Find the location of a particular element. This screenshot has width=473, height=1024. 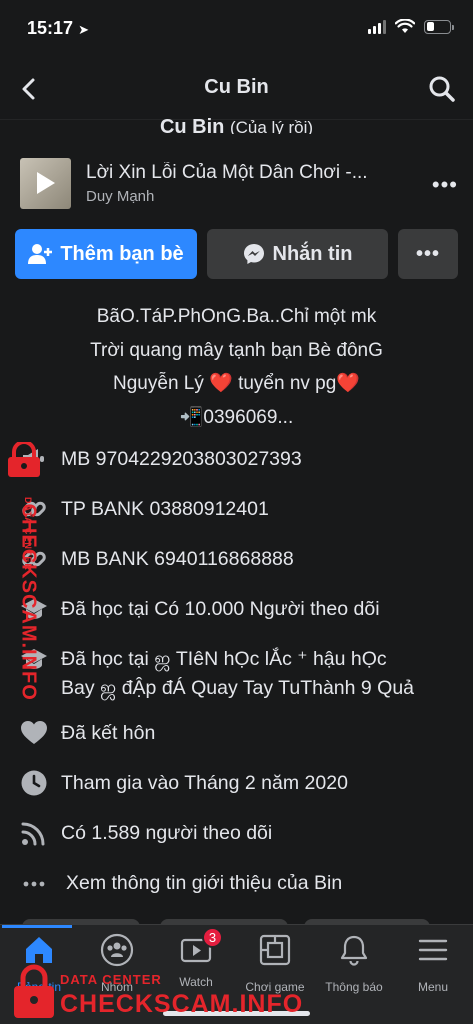

more-actions-button: ••• is located at coordinates (428, 254).